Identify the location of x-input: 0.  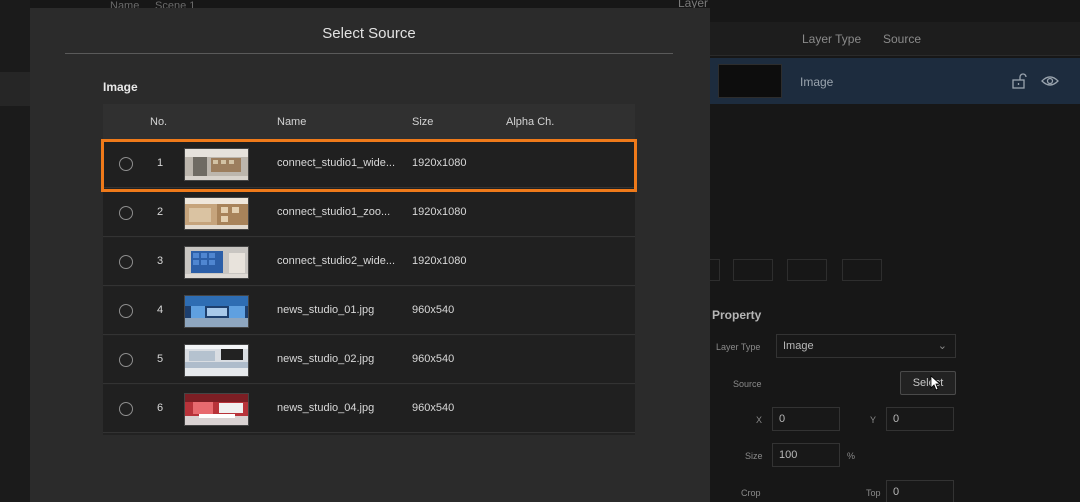
(806, 419).